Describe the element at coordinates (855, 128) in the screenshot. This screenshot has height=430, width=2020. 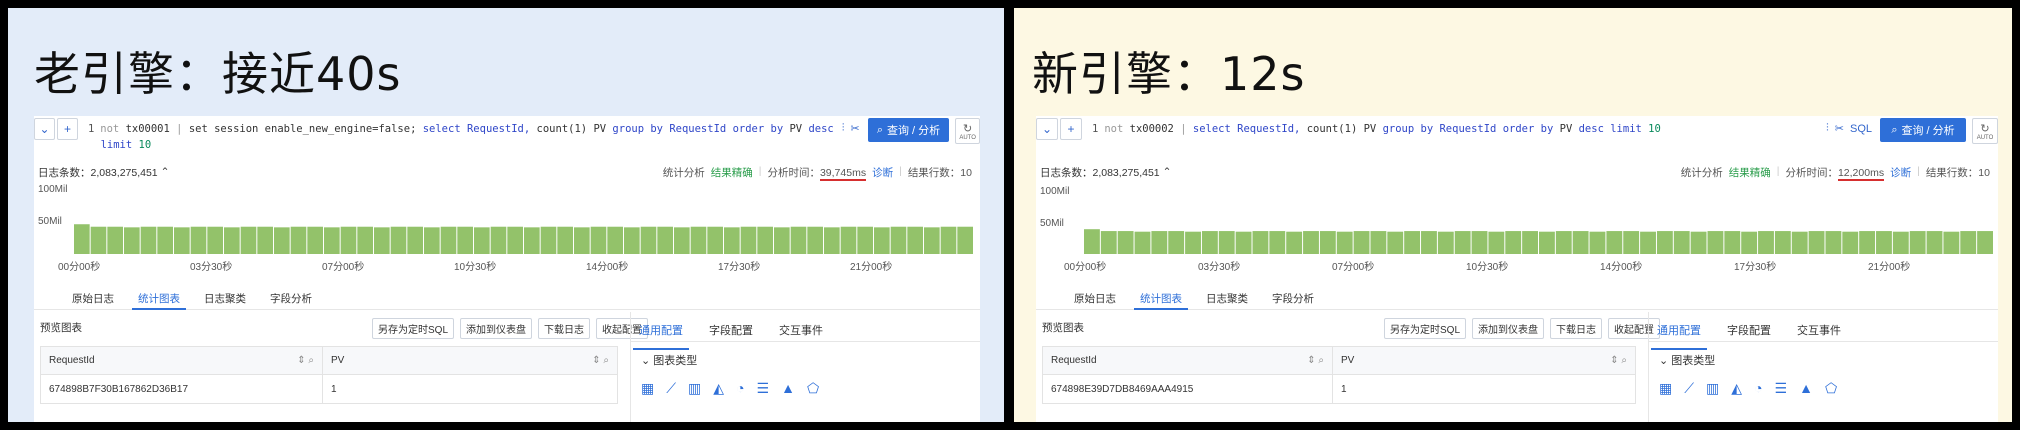
I see `wand-icon: ✂` at that location.